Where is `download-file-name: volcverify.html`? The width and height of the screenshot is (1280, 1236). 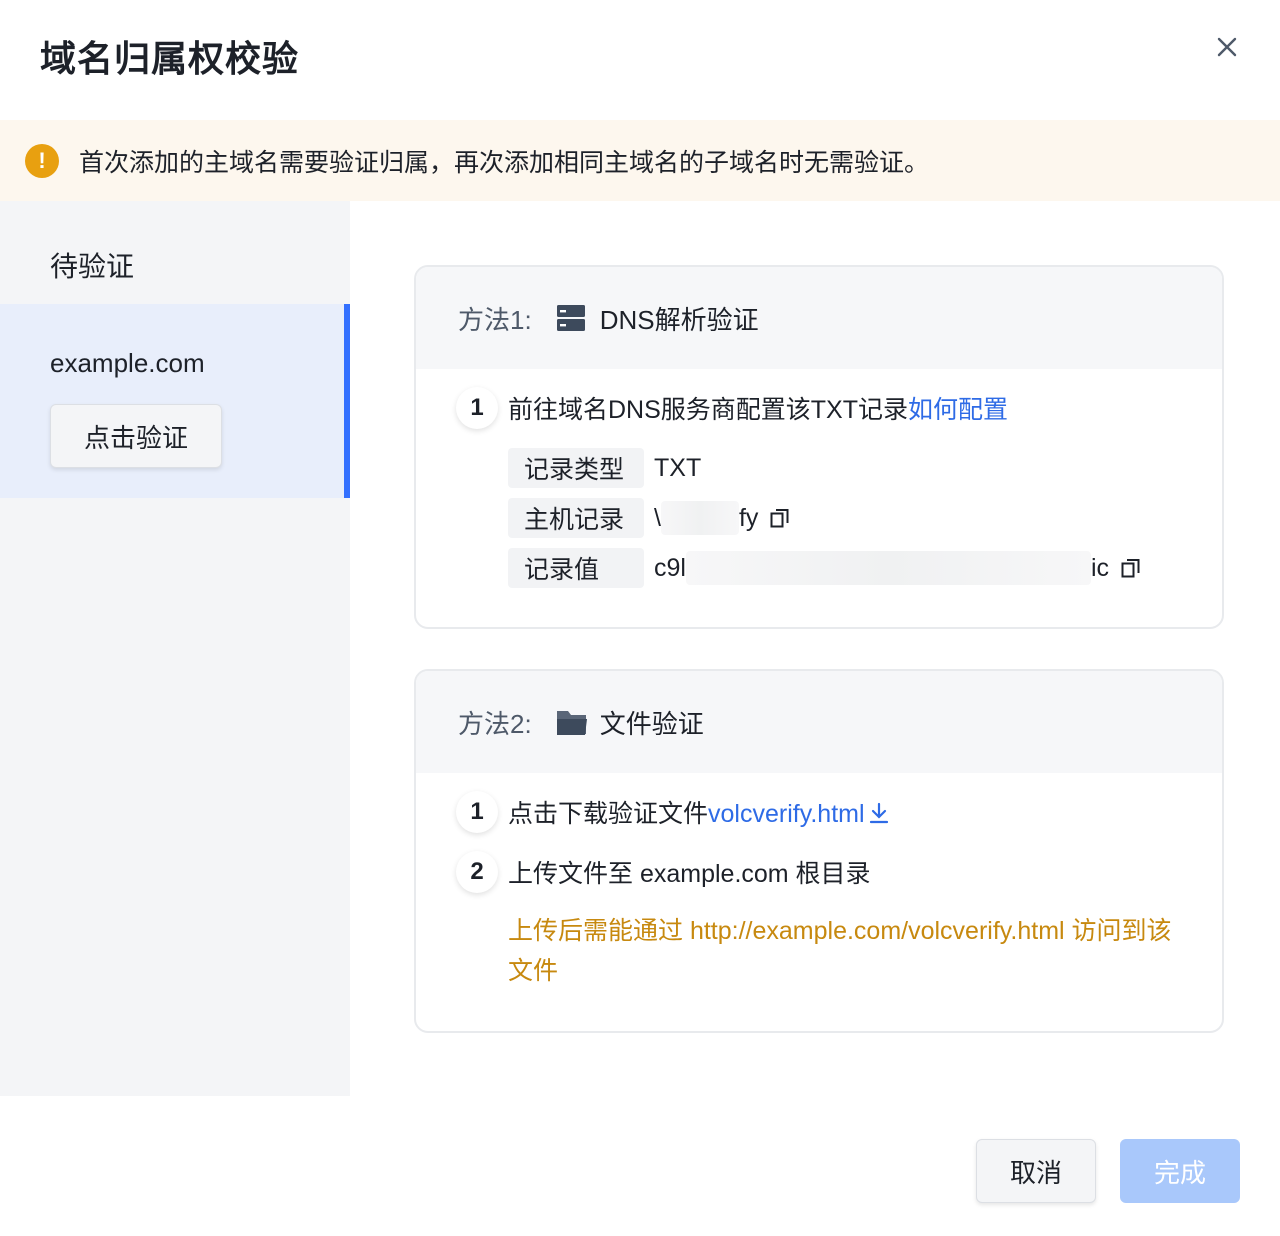 download-file-name: volcverify.html is located at coordinates (786, 814).